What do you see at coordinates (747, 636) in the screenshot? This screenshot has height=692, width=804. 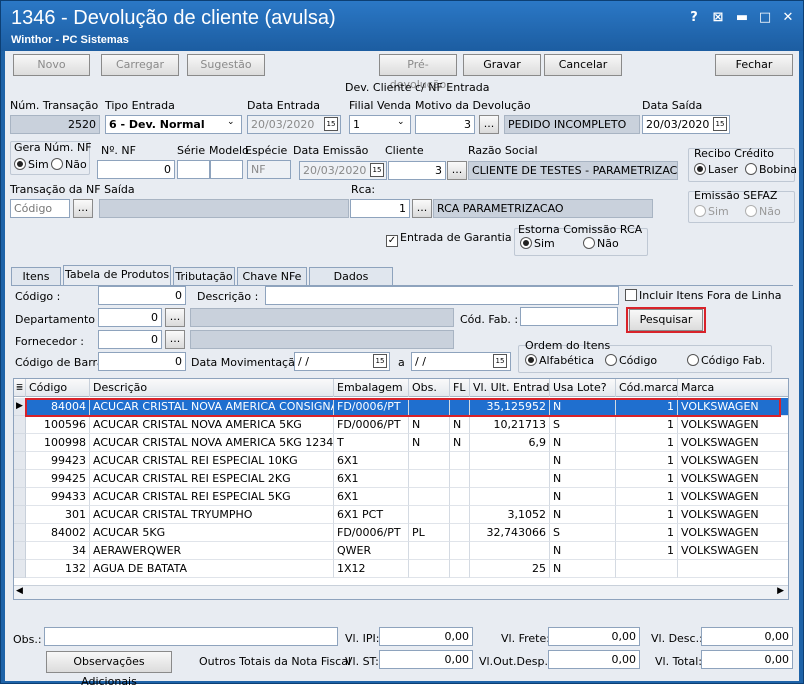 I see `vl-desc-field: 0,00` at bounding box center [747, 636].